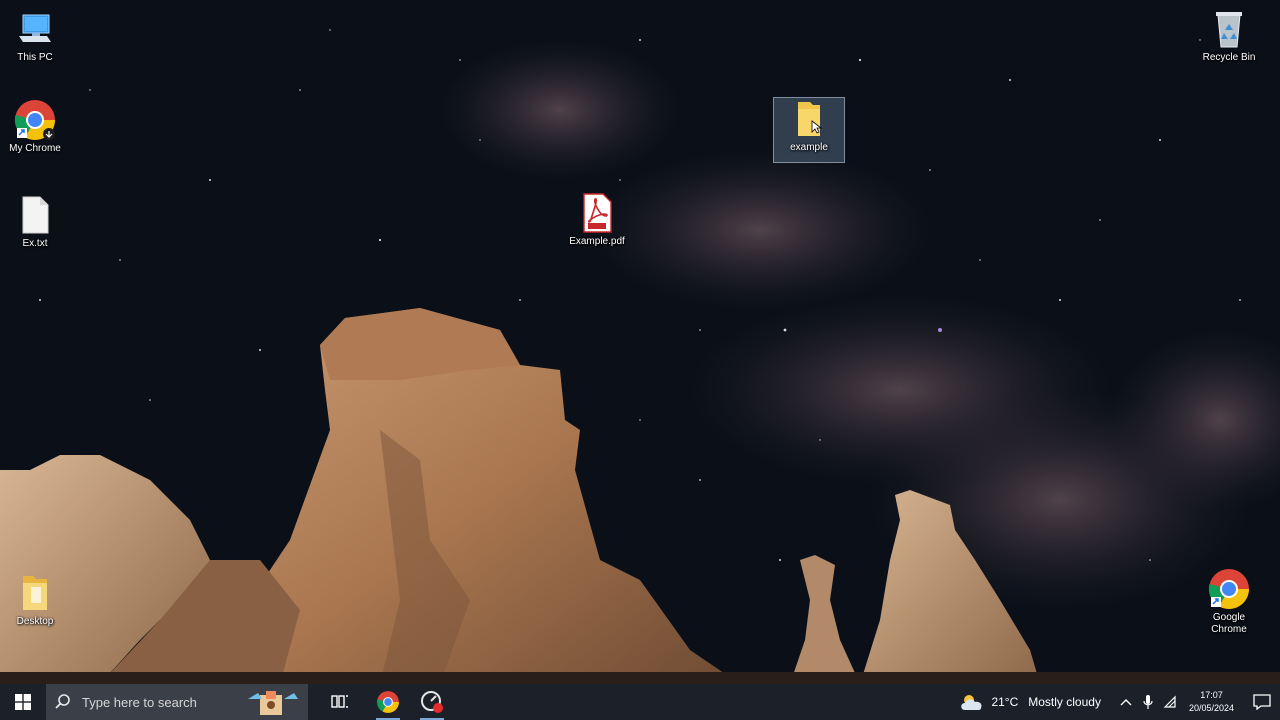 The height and width of the screenshot is (720, 1280). I want to click on desktop-icon-example-pdf: Example.pdf, so click(597, 220).